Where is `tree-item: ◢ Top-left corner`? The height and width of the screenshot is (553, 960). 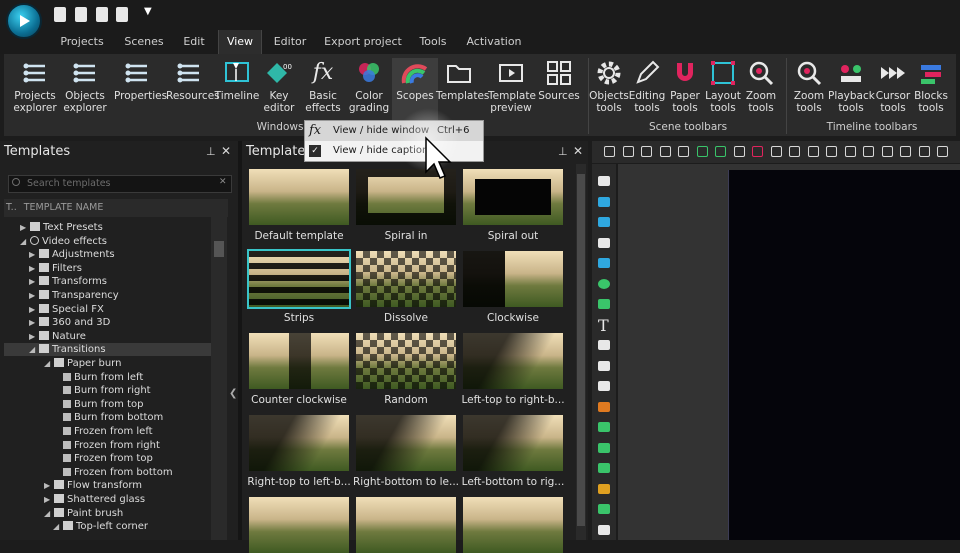 tree-item: ◢ Top-left corner is located at coordinates (100, 526).